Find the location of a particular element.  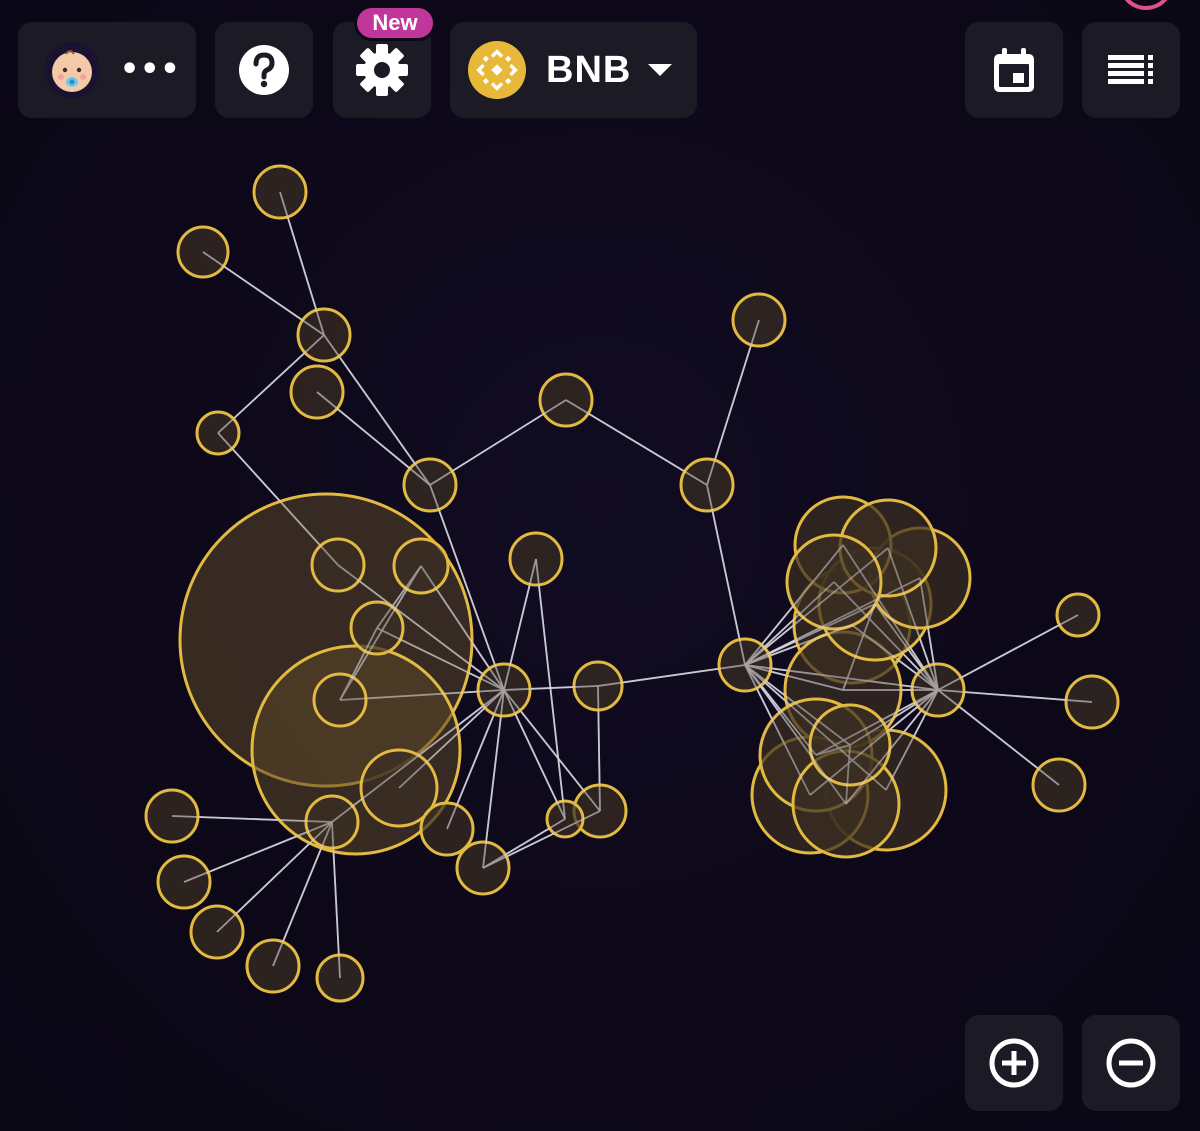

plus-circle-icon is located at coordinates (1014, 1063).